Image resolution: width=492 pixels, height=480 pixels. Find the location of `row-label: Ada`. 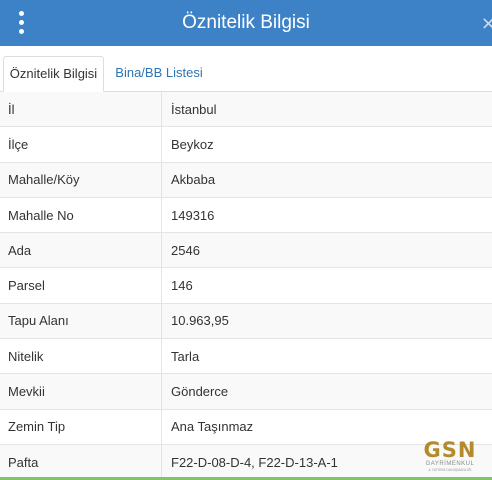

row-label: Ada is located at coordinates (81, 250).